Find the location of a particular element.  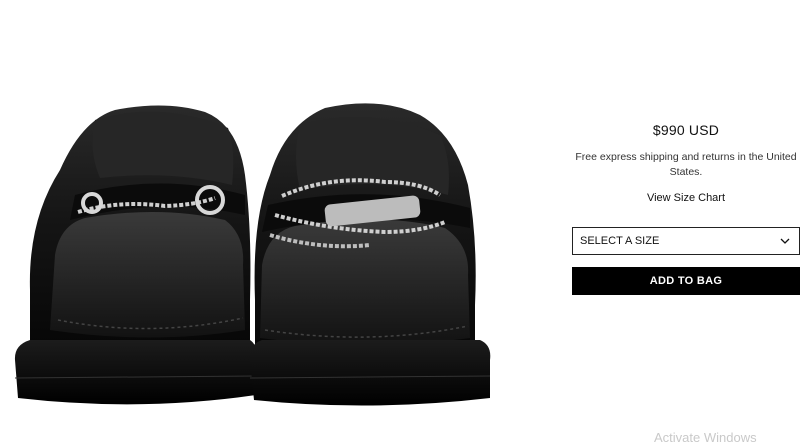

add-to-bag-button: ADD TO BAG is located at coordinates (686, 281).